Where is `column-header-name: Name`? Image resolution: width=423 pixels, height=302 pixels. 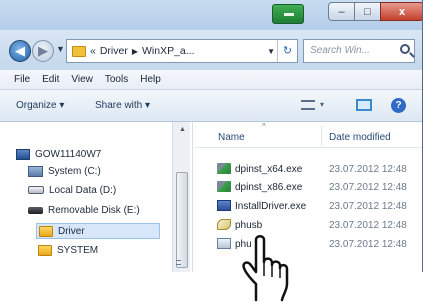
column-header-name: Name is located at coordinates (231, 137).